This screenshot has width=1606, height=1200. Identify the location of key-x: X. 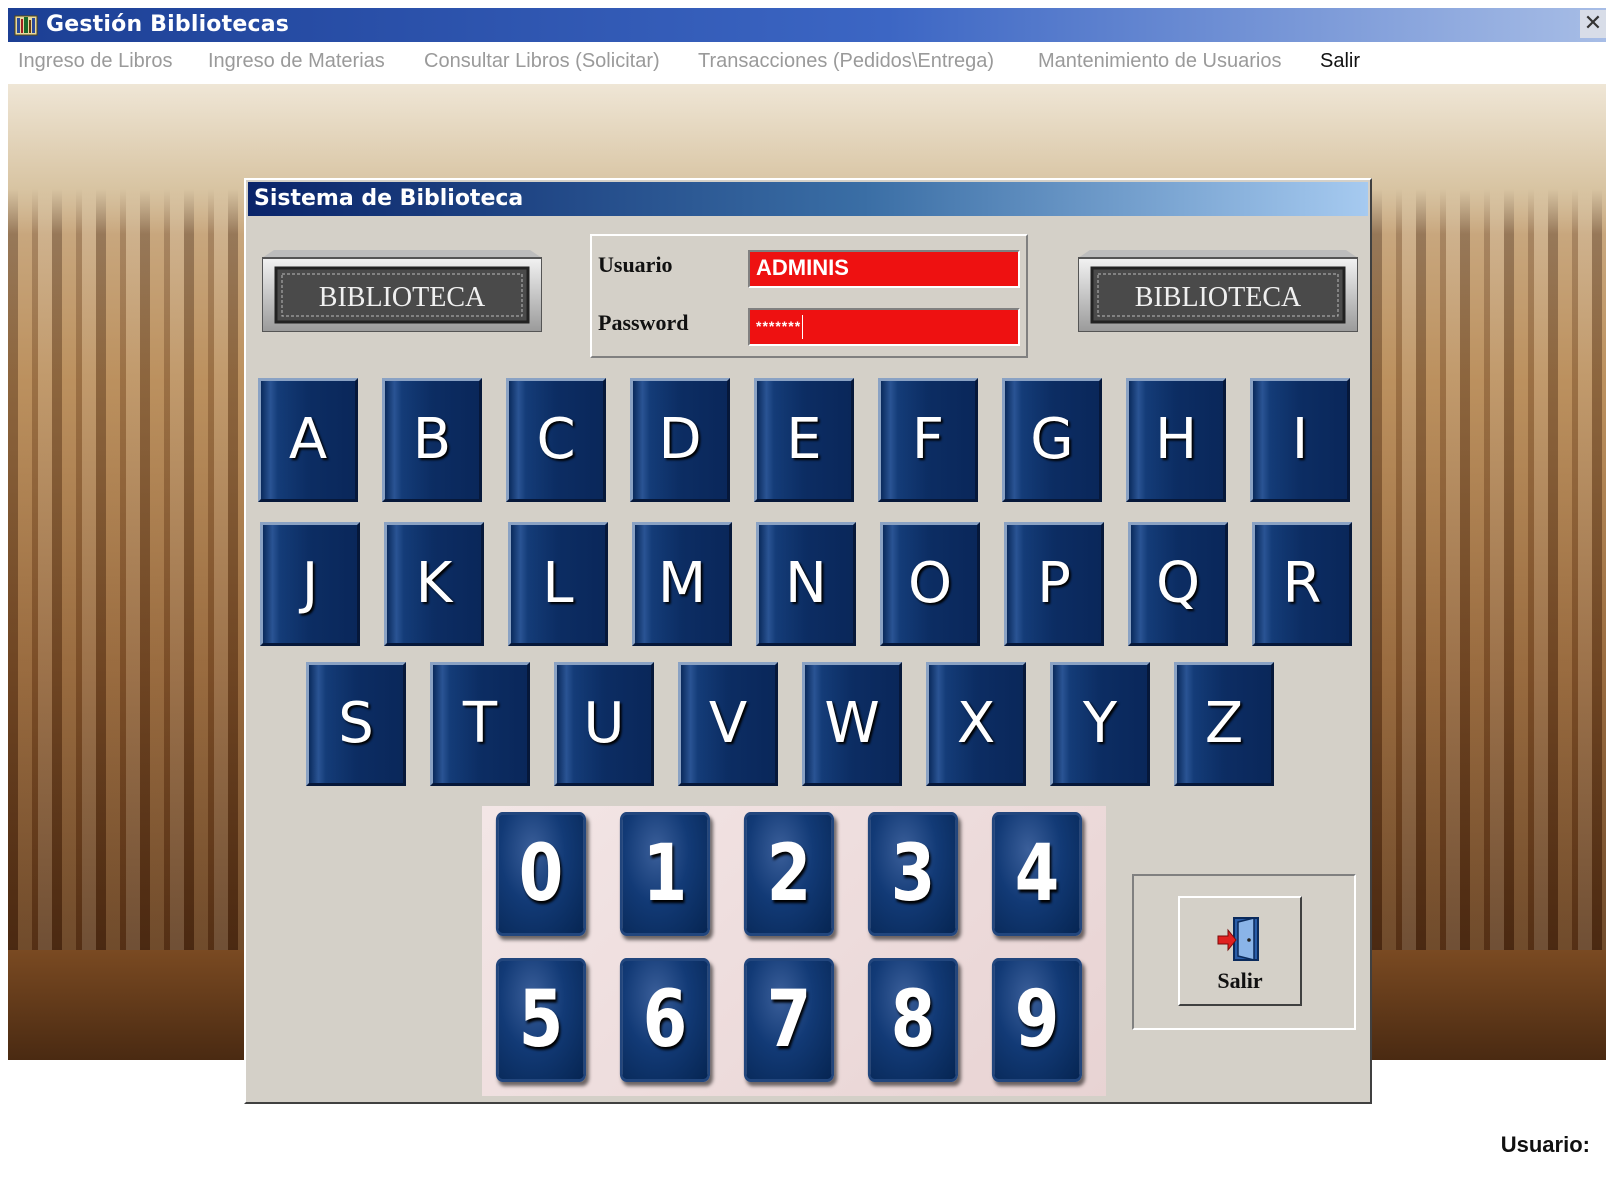
(976, 724).